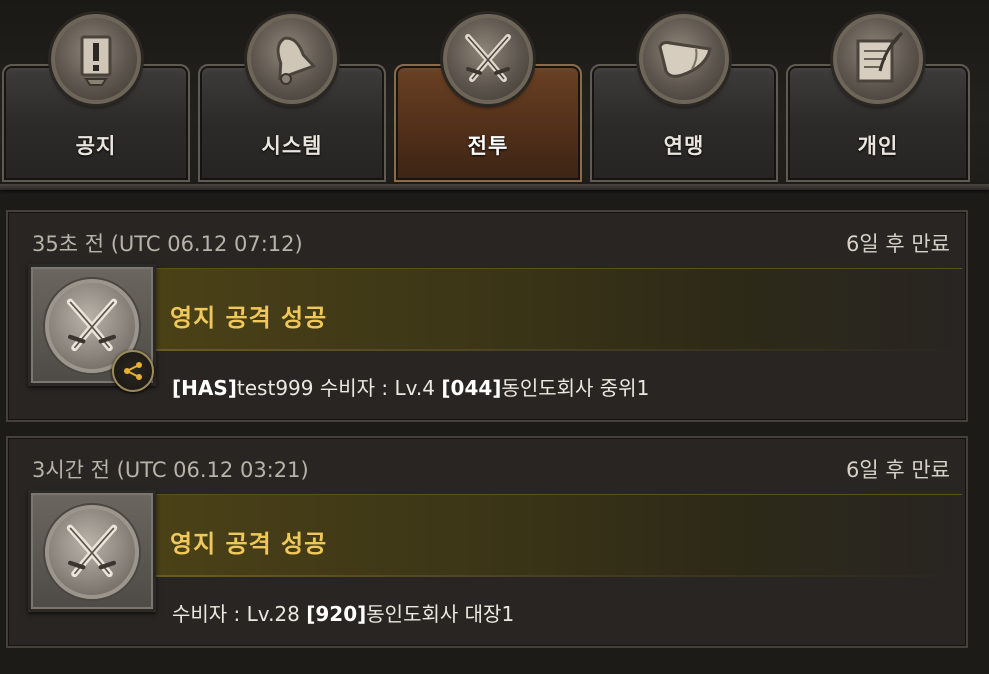 The image size is (989, 674). I want to click on share-icon, so click(133, 371).